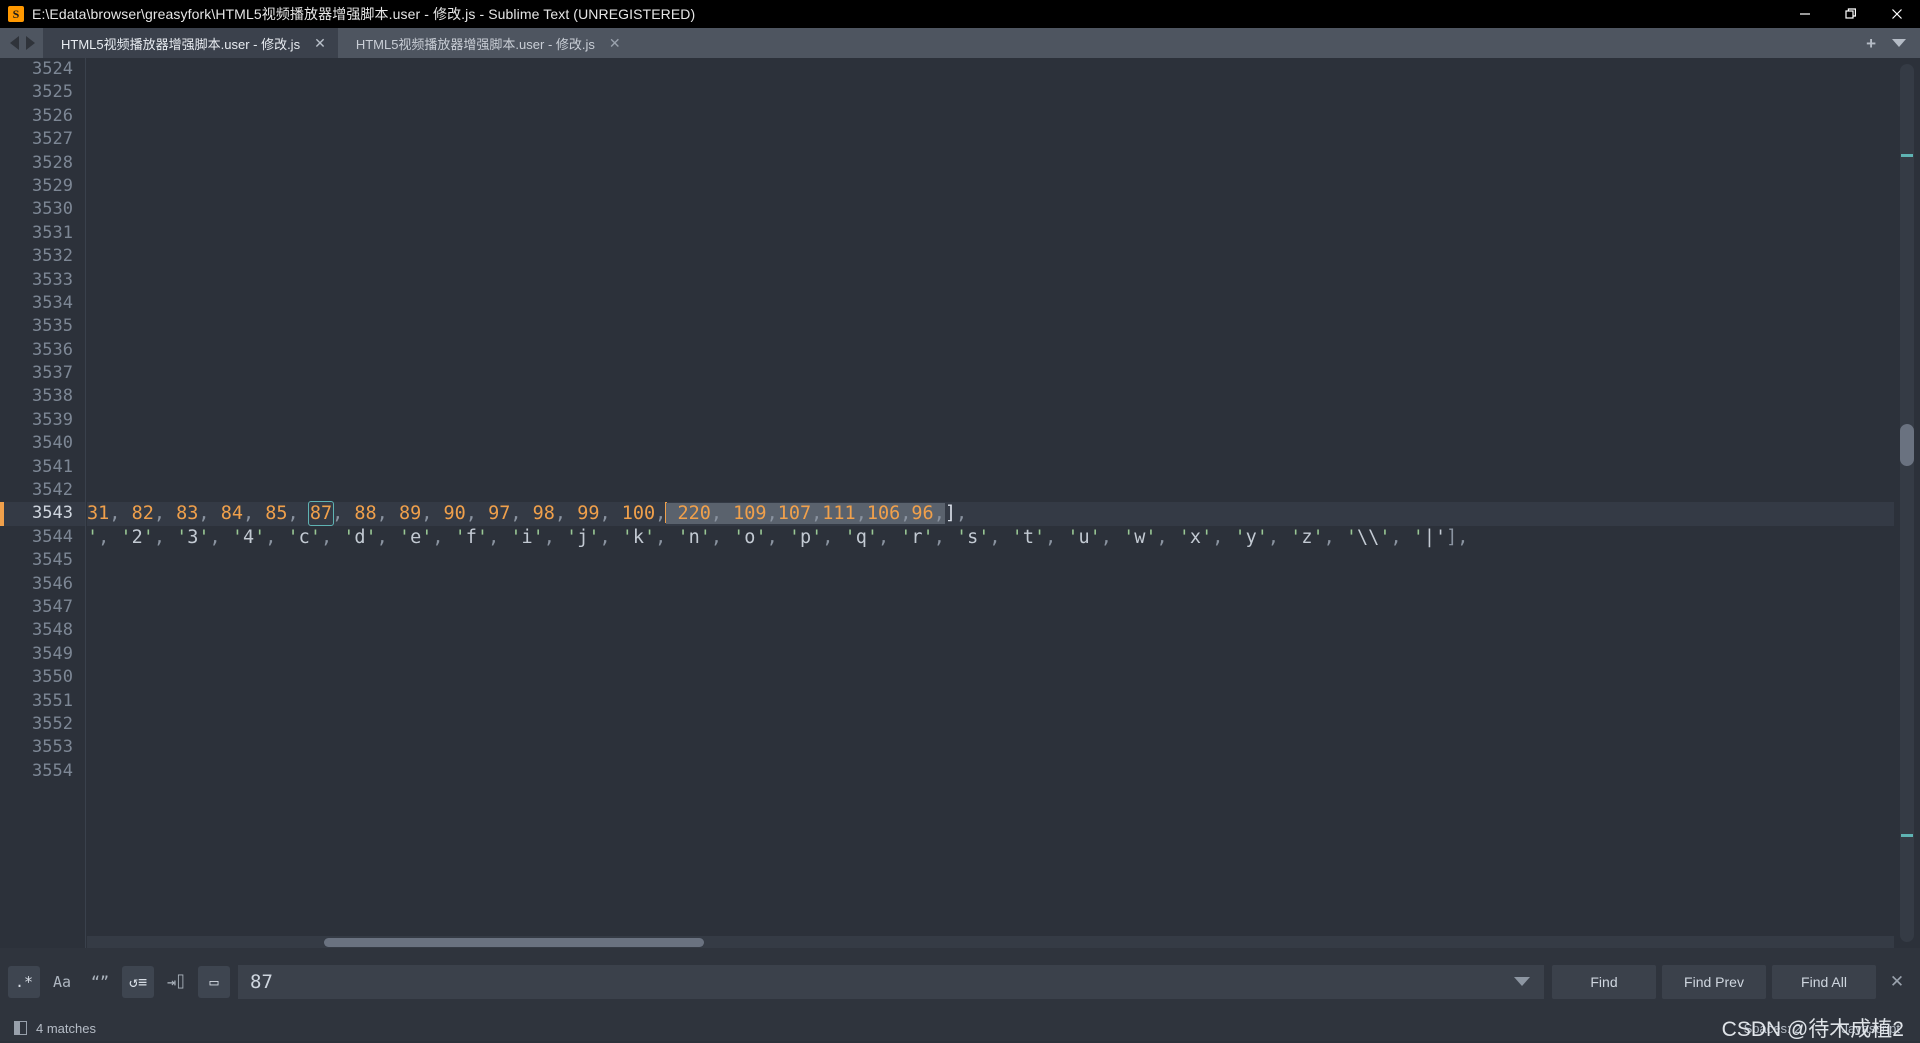 The height and width of the screenshot is (1043, 1920). What do you see at coordinates (42, 747) in the screenshot?
I see `line-number: 3553` at bounding box center [42, 747].